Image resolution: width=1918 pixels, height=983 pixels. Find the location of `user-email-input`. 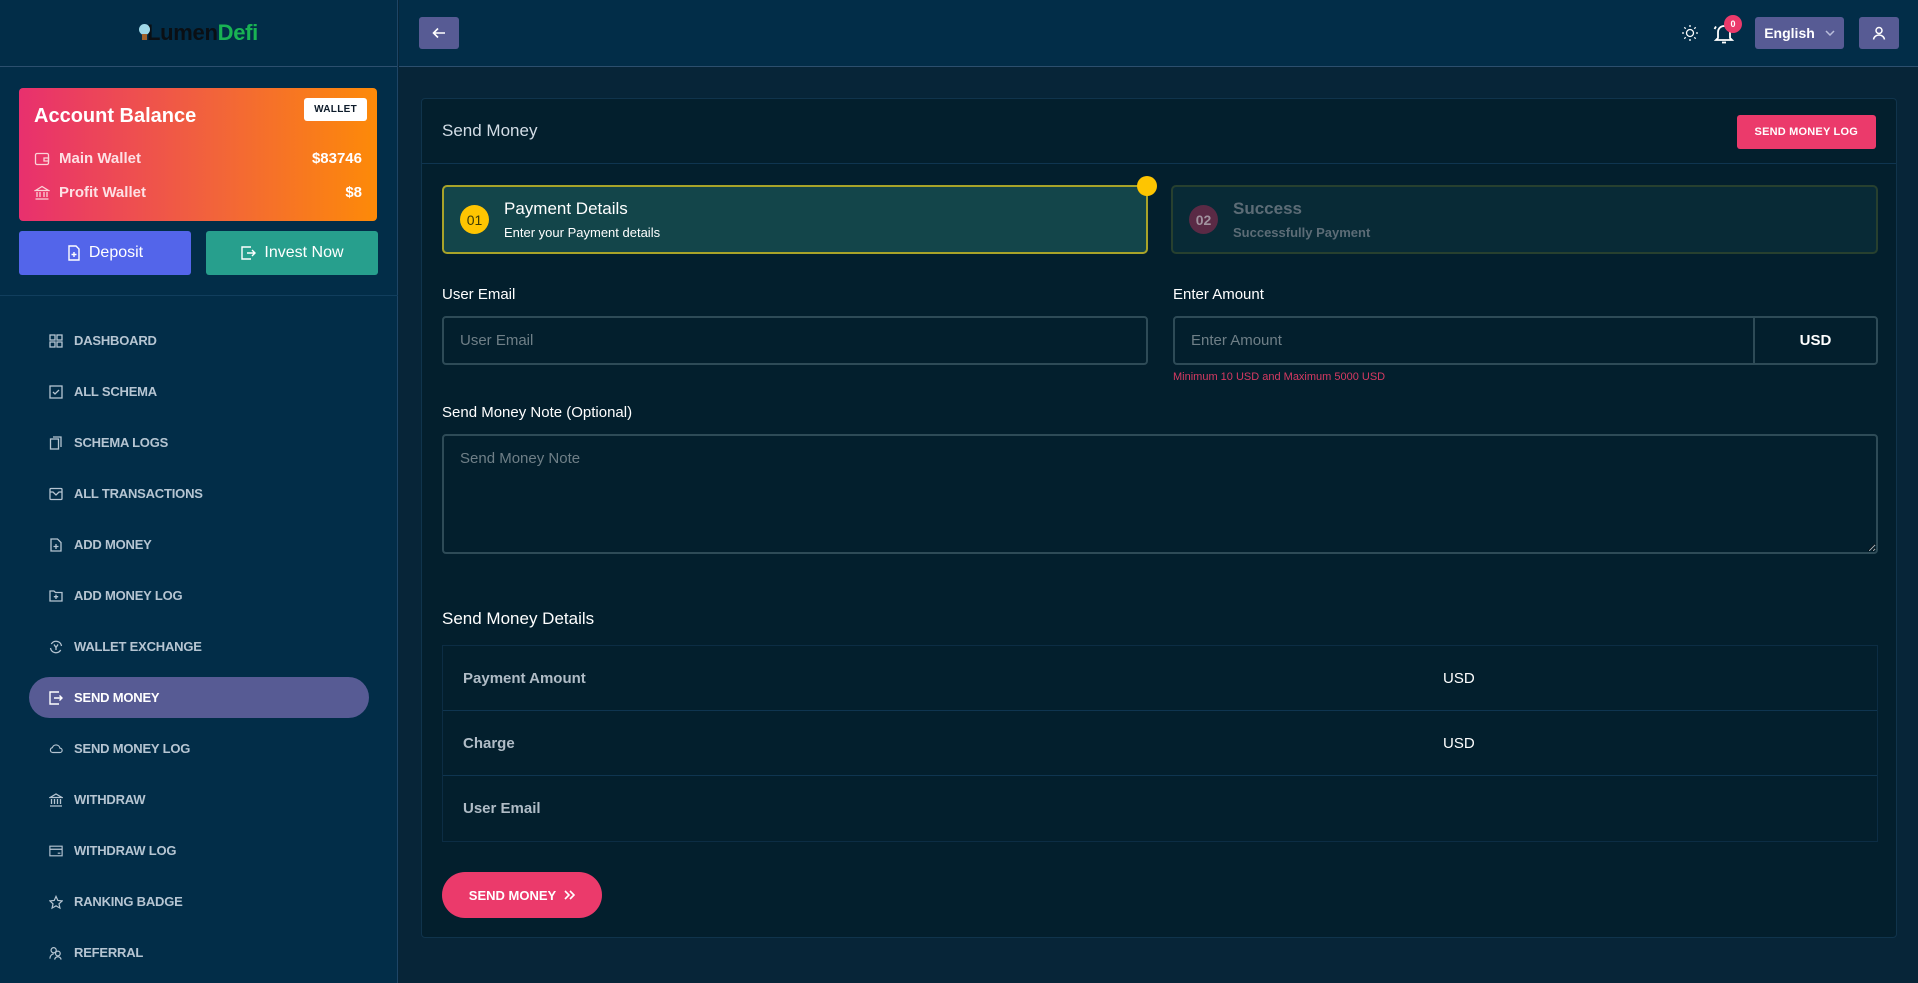

user-email-input is located at coordinates (795, 340).